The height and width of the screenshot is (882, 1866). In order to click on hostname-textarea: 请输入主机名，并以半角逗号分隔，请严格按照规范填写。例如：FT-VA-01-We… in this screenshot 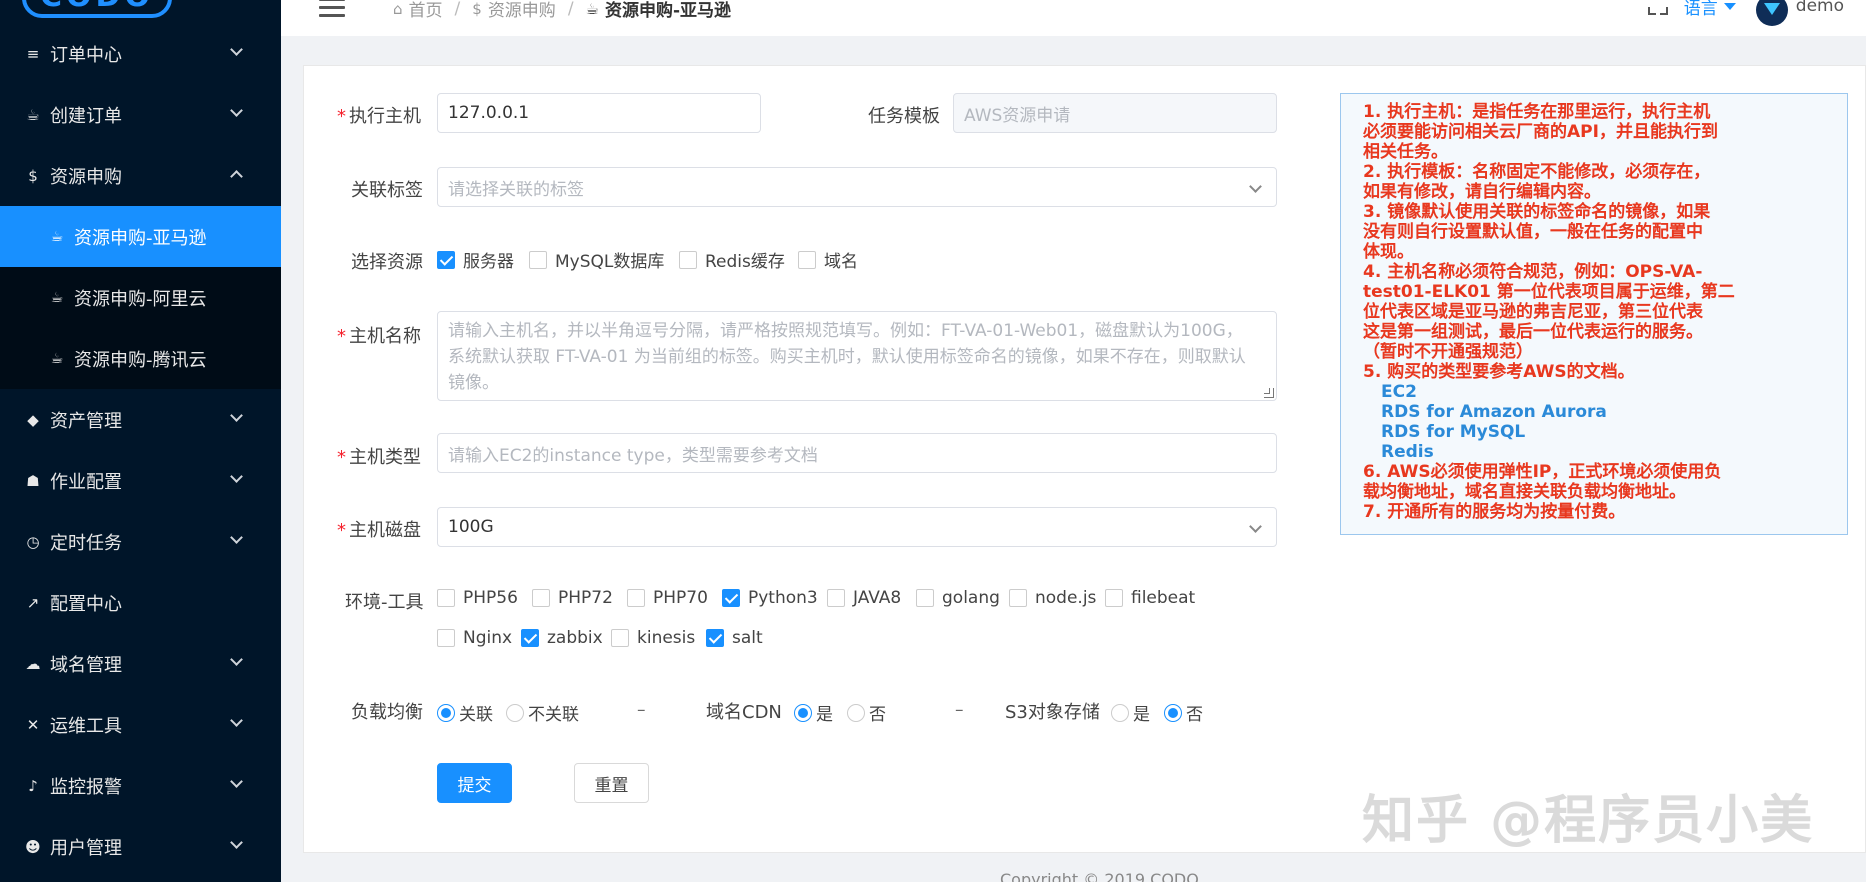, I will do `click(857, 356)`.